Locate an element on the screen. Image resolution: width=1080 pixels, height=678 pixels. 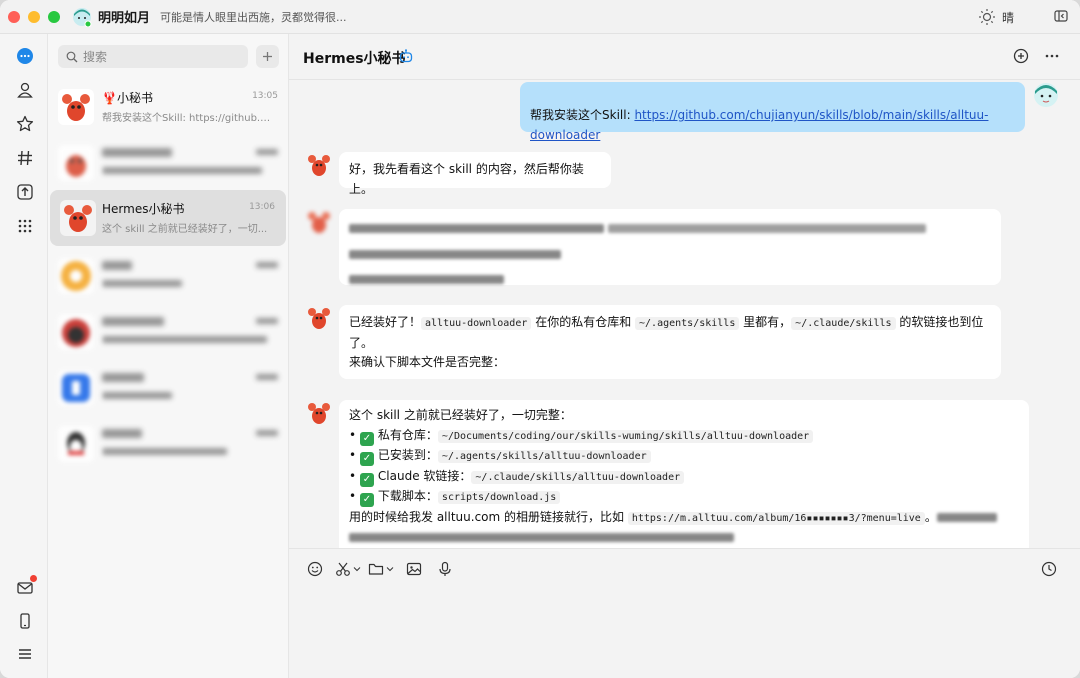
search-icon is located at coordinates (72, 56).